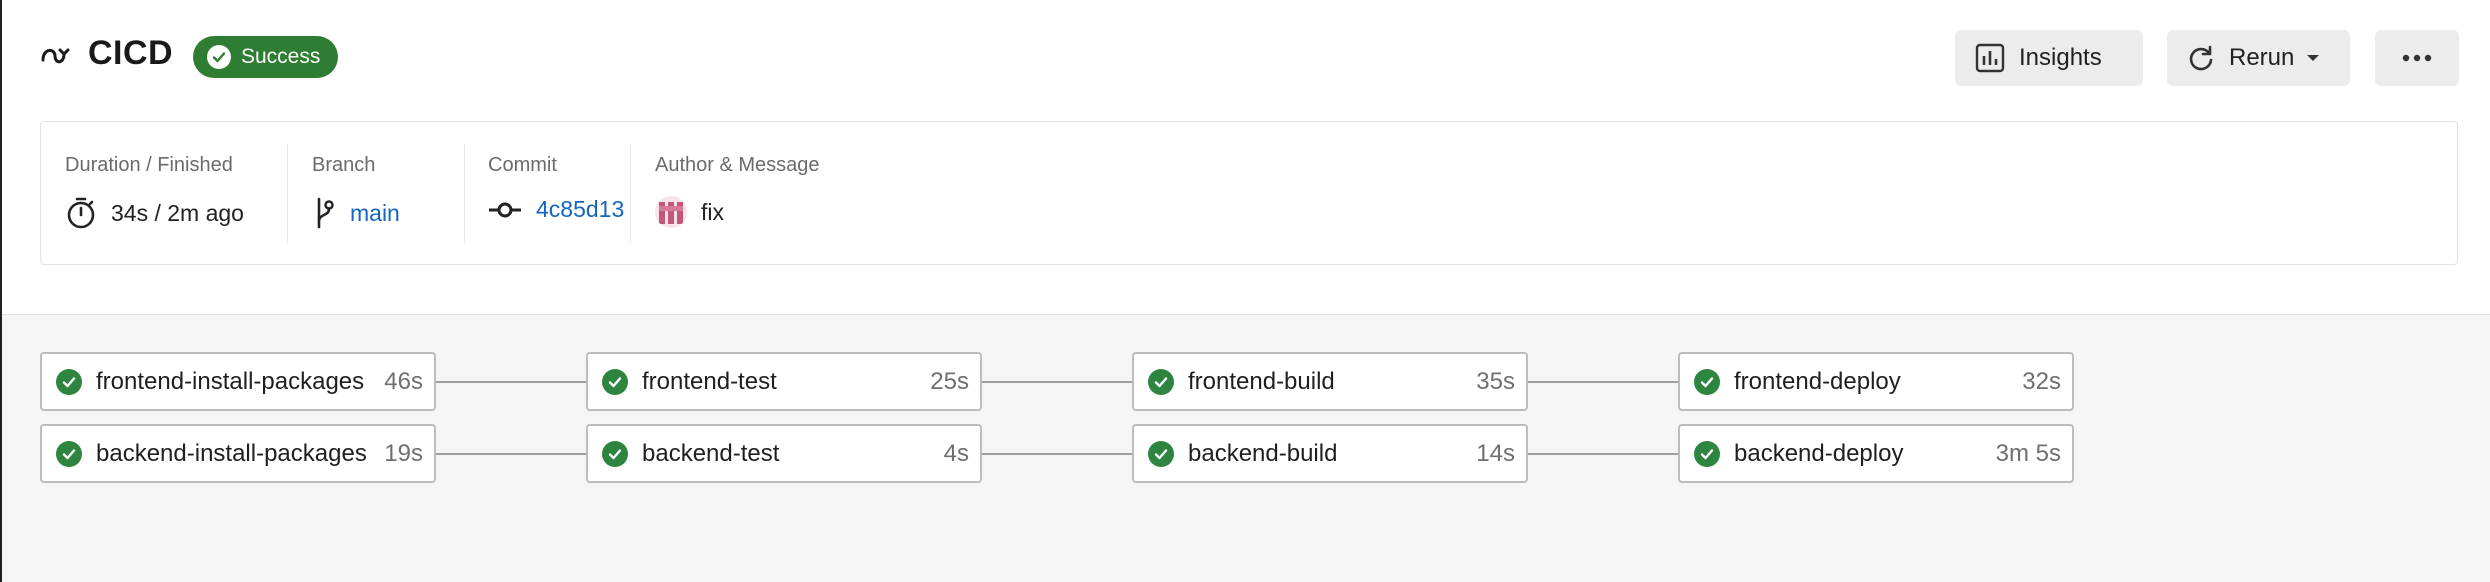 The image size is (2490, 582). What do you see at coordinates (324, 213) in the screenshot?
I see `git-branch-icon` at bounding box center [324, 213].